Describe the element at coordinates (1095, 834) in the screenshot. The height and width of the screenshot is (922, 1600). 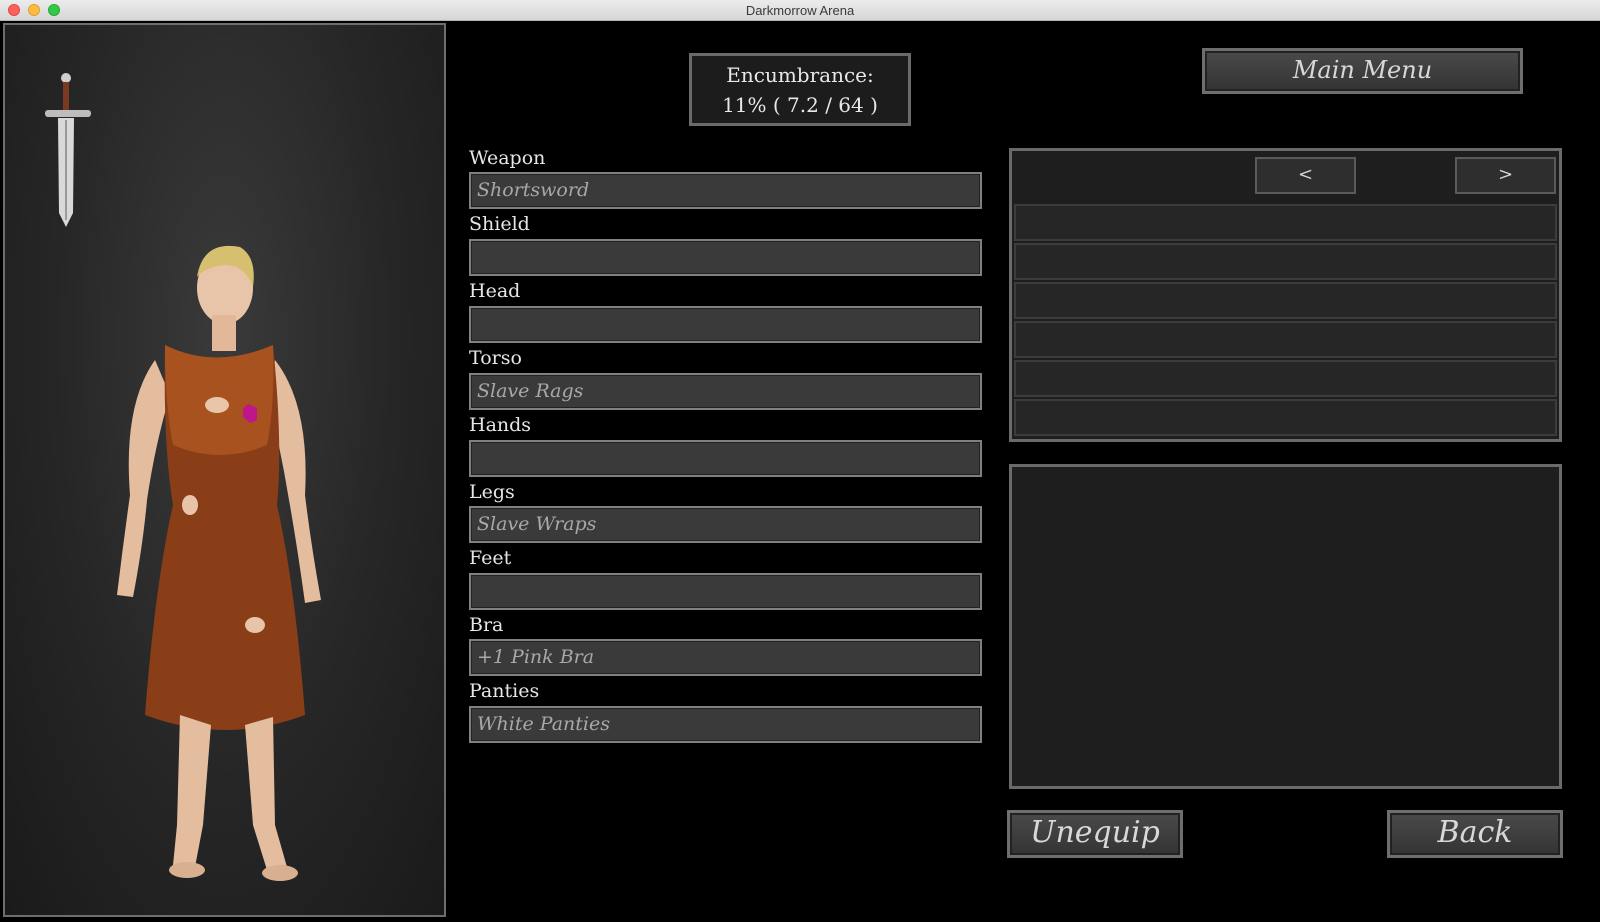
I see `unequip-button: Unequip` at that location.